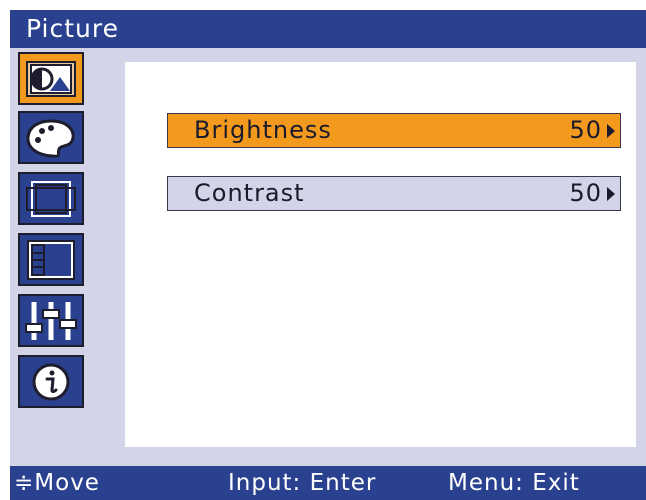 Image resolution: width=646 pixels, height=500 pixels. Describe the element at coordinates (249, 193) in the screenshot. I see `option-label: Contrast` at that location.